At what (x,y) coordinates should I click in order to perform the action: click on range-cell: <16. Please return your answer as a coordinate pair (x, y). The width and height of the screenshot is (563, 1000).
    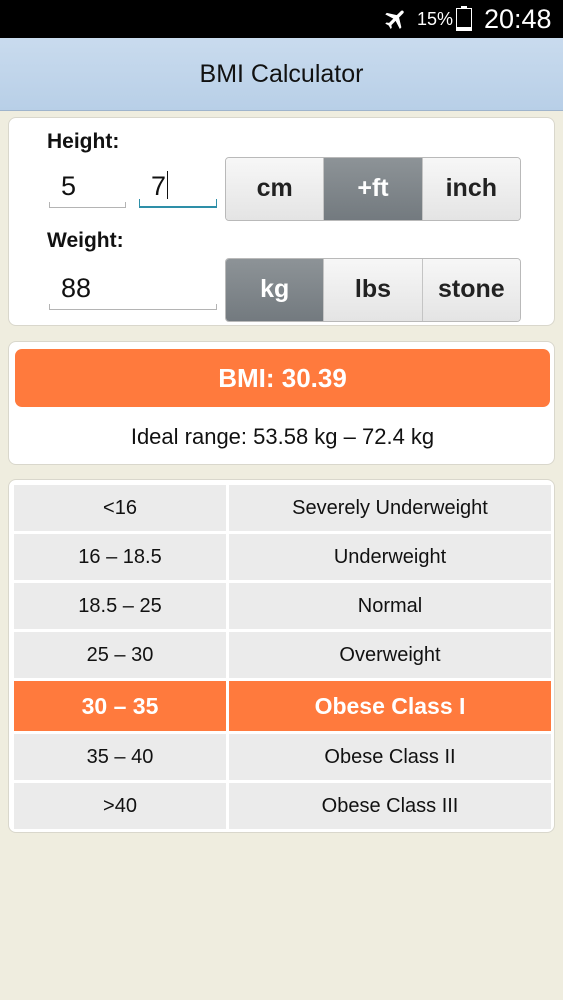
    Looking at the image, I should click on (120, 508).